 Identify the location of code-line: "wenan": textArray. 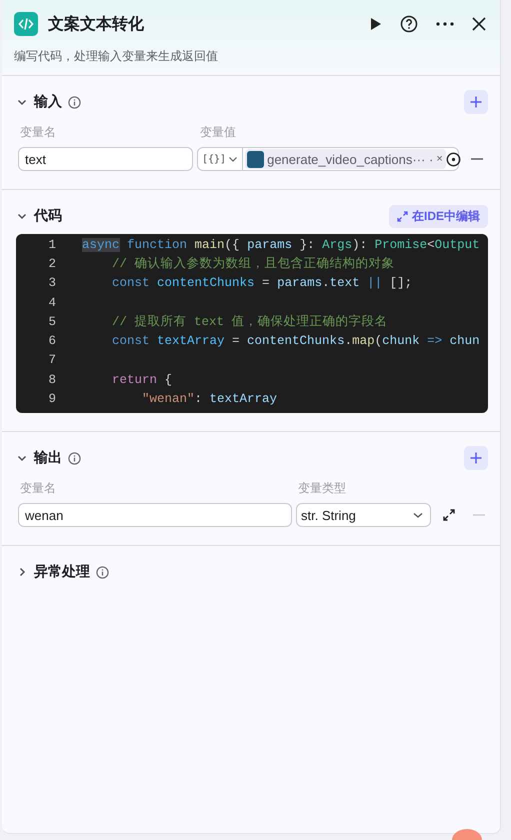
(209, 399).